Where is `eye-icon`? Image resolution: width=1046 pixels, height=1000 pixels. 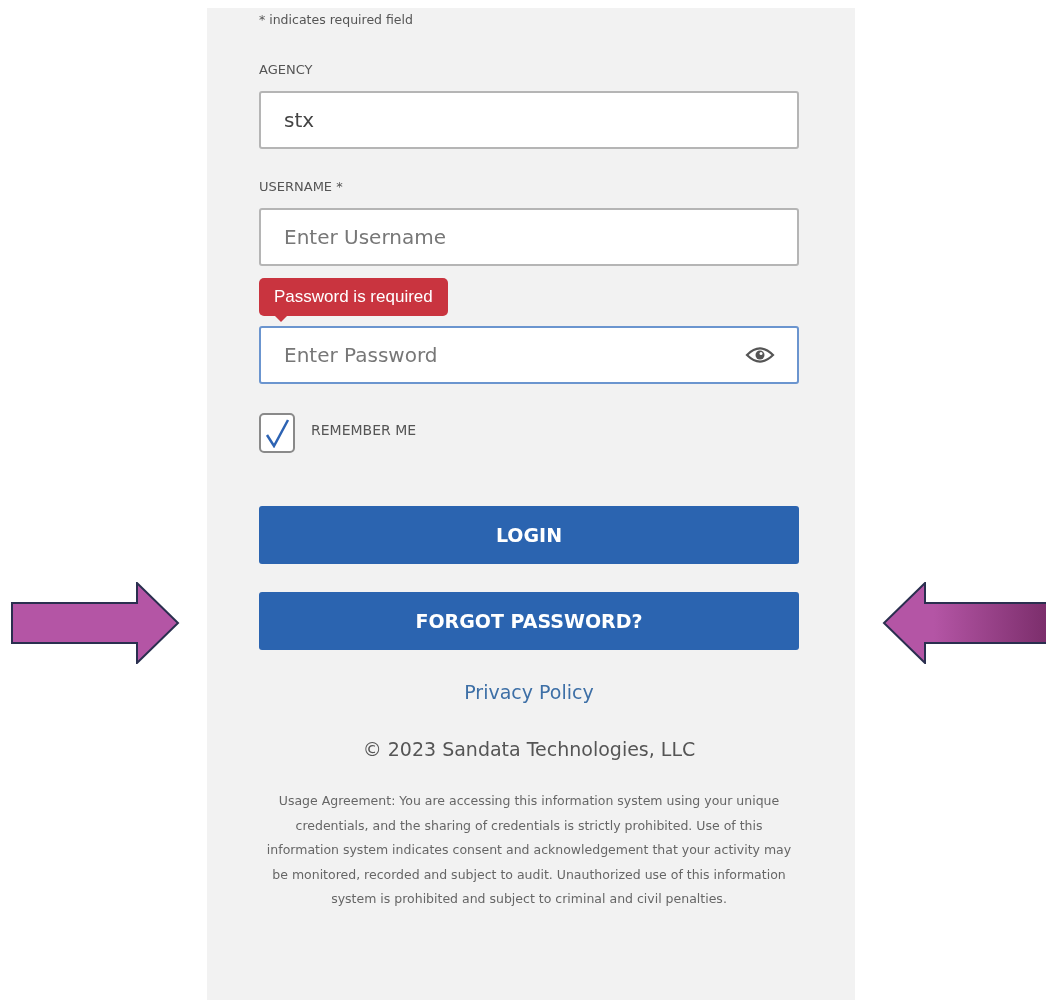 eye-icon is located at coordinates (760, 355).